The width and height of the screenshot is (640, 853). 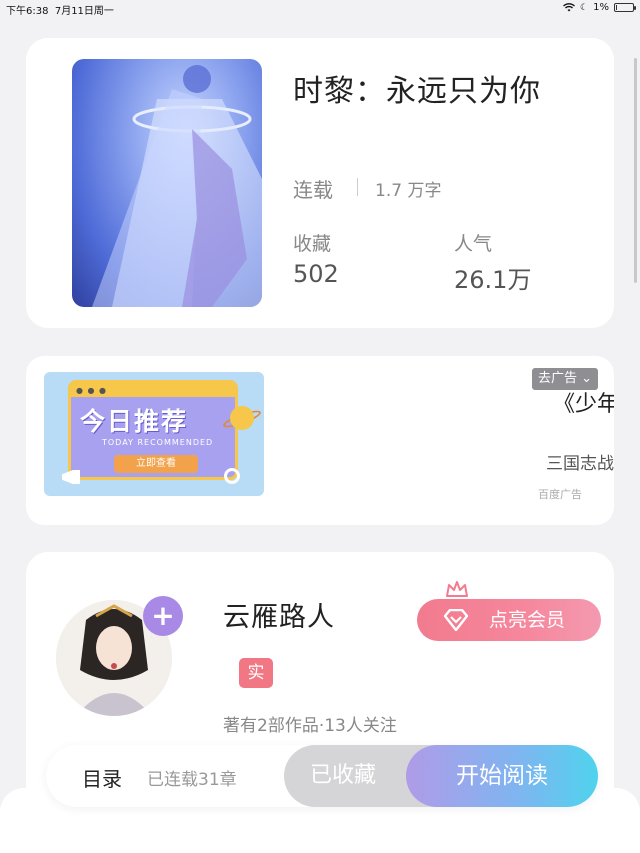 I want to click on magnifier-icon, so click(x=232, y=476).